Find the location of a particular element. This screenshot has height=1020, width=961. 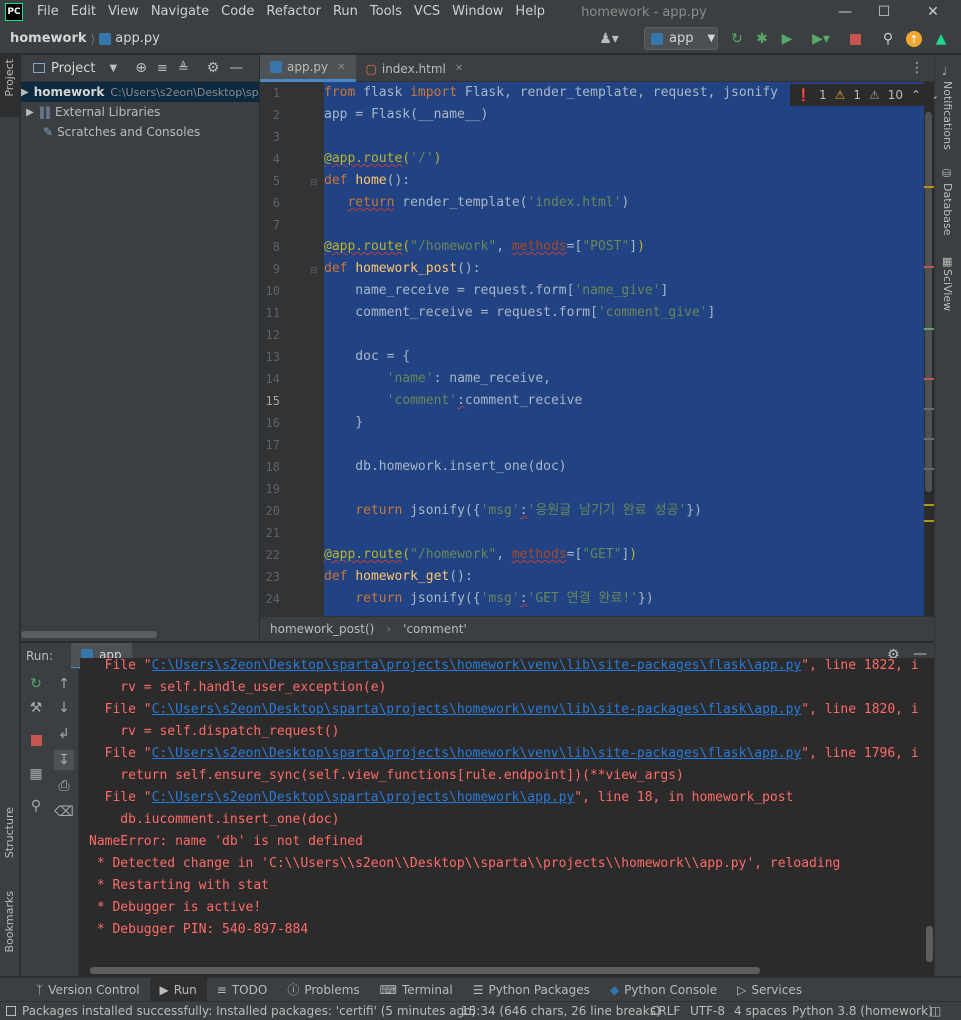

menu-run: Run is located at coordinates (345, 12).